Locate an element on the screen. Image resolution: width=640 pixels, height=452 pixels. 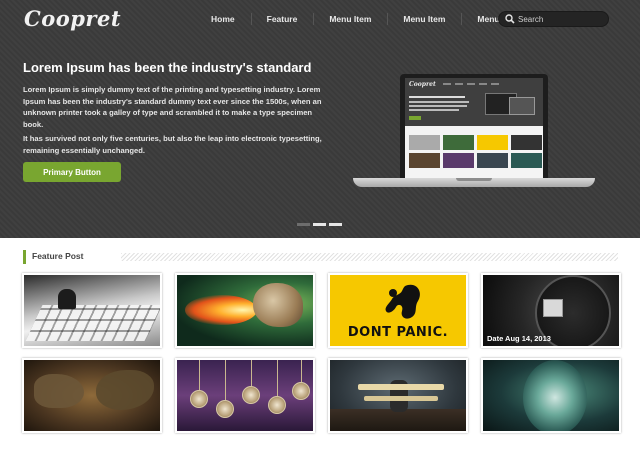
keyboard-photo is located at coordinates (92, 310).